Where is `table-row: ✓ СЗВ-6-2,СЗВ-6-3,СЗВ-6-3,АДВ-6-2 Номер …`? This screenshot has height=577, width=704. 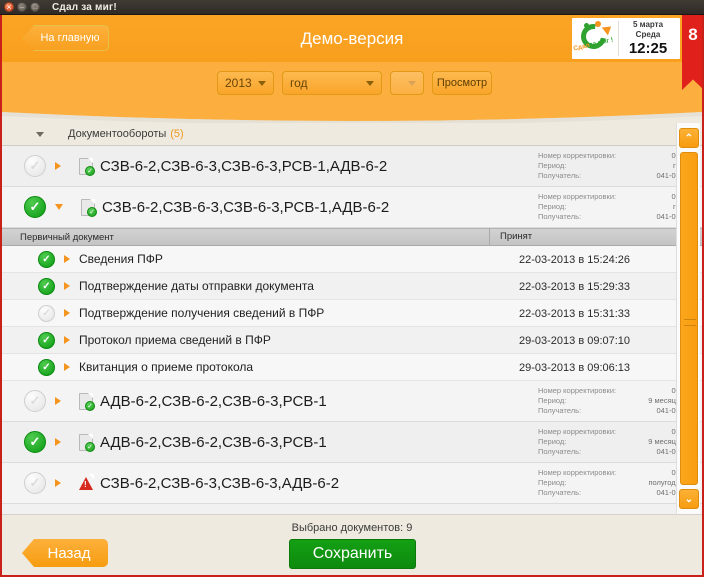
table-row: ✓ СЗВ-6-2,СЗВ-6-3,СЗВ-6-3,АДВ-6-2 Номер … is located at coordinates (352, 483).